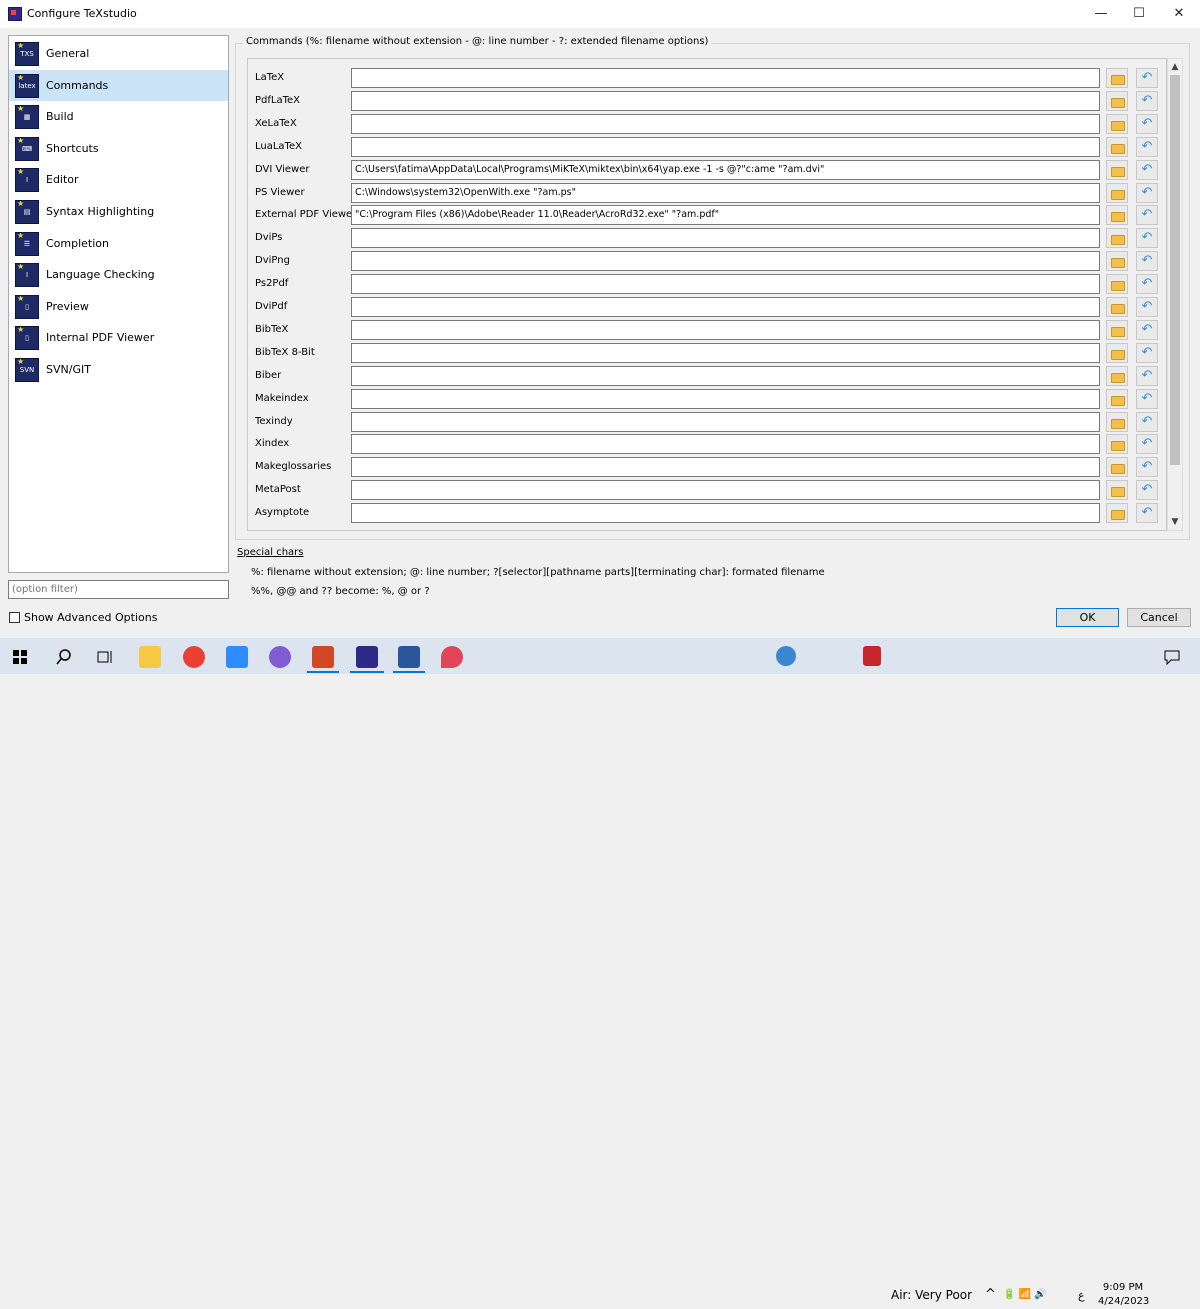  Describe the element at coordinates (1159, 617) in the screenshot. I see `cancel-button: Cancel` at that location.